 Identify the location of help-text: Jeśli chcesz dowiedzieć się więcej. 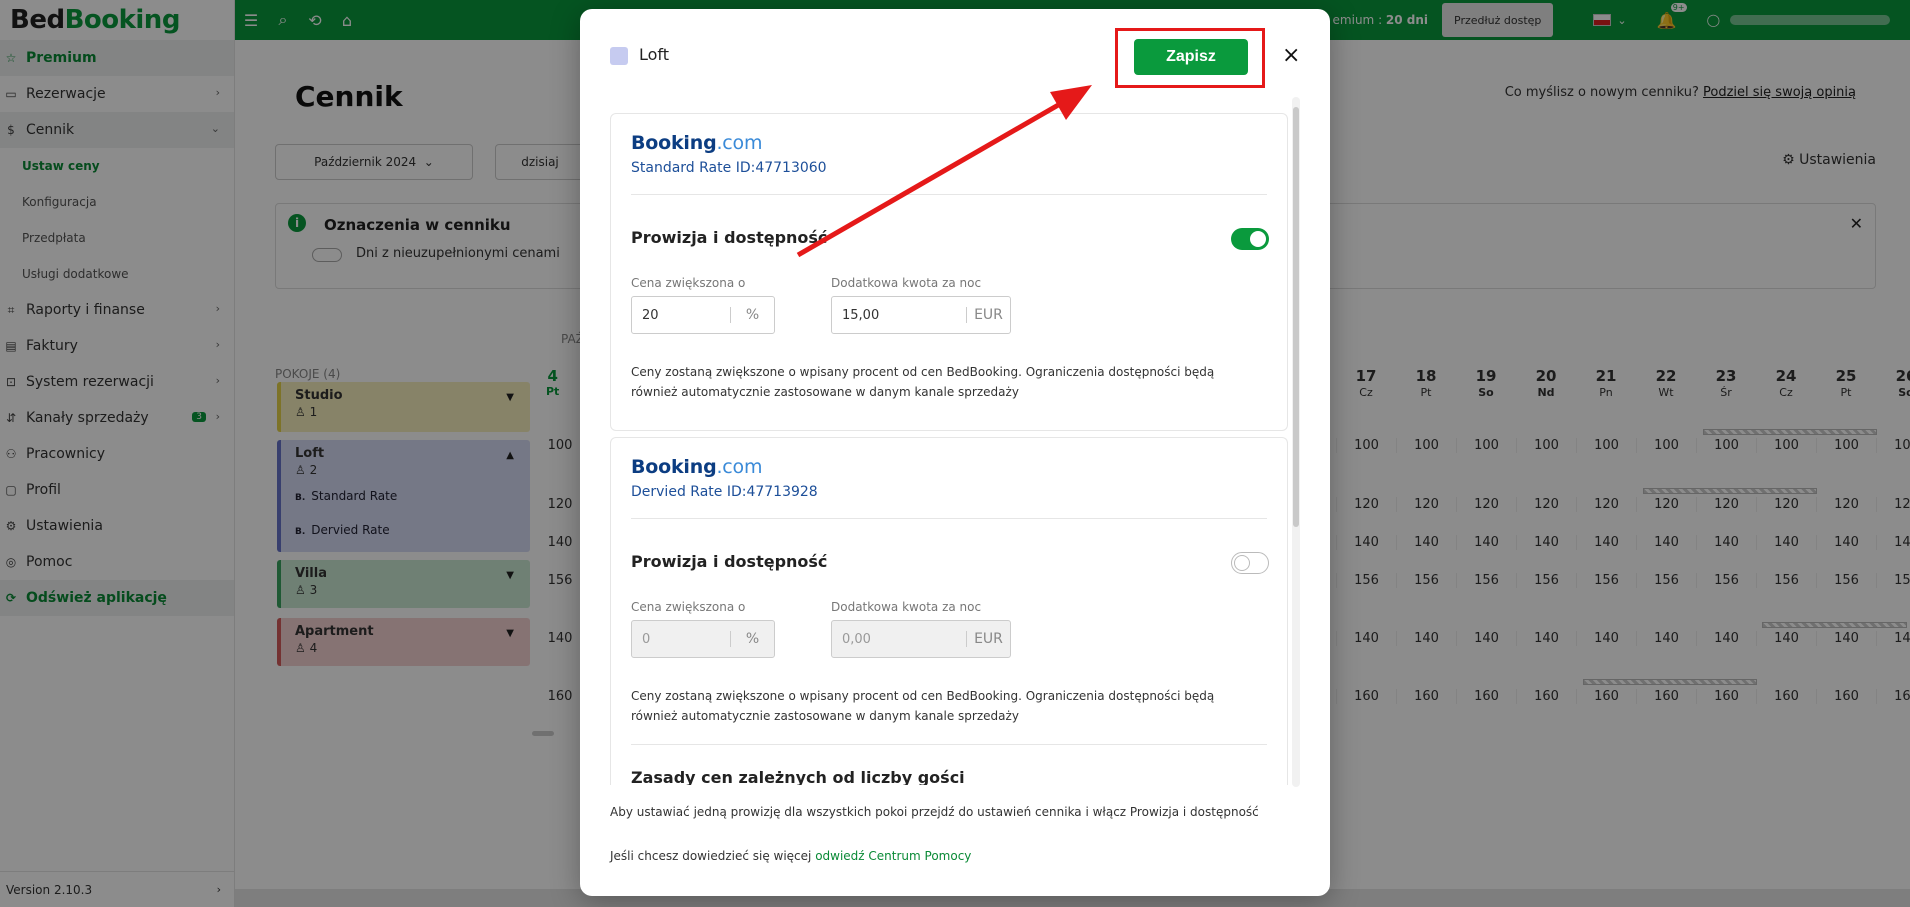
(713, 856).